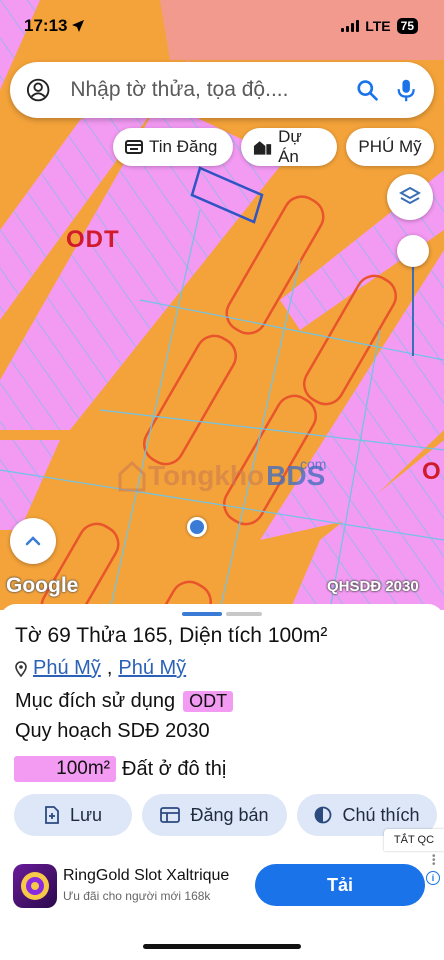 The width and height of the screenshot is (444, 960). I want to click on ad-menu-icon: • • •, so click(434, 861).